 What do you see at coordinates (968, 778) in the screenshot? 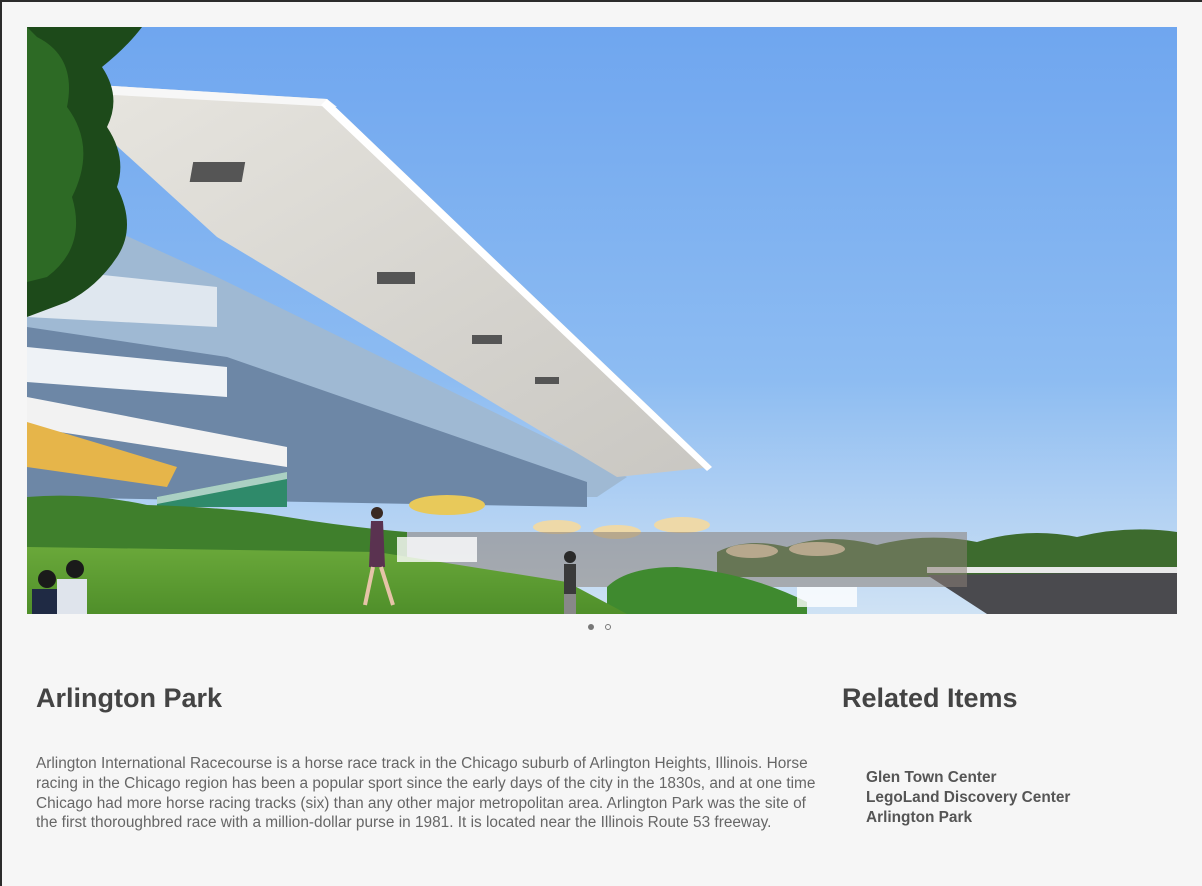
I see `related-item-glen-town-center: Glen Town Center` at bounding box center [968, 778].